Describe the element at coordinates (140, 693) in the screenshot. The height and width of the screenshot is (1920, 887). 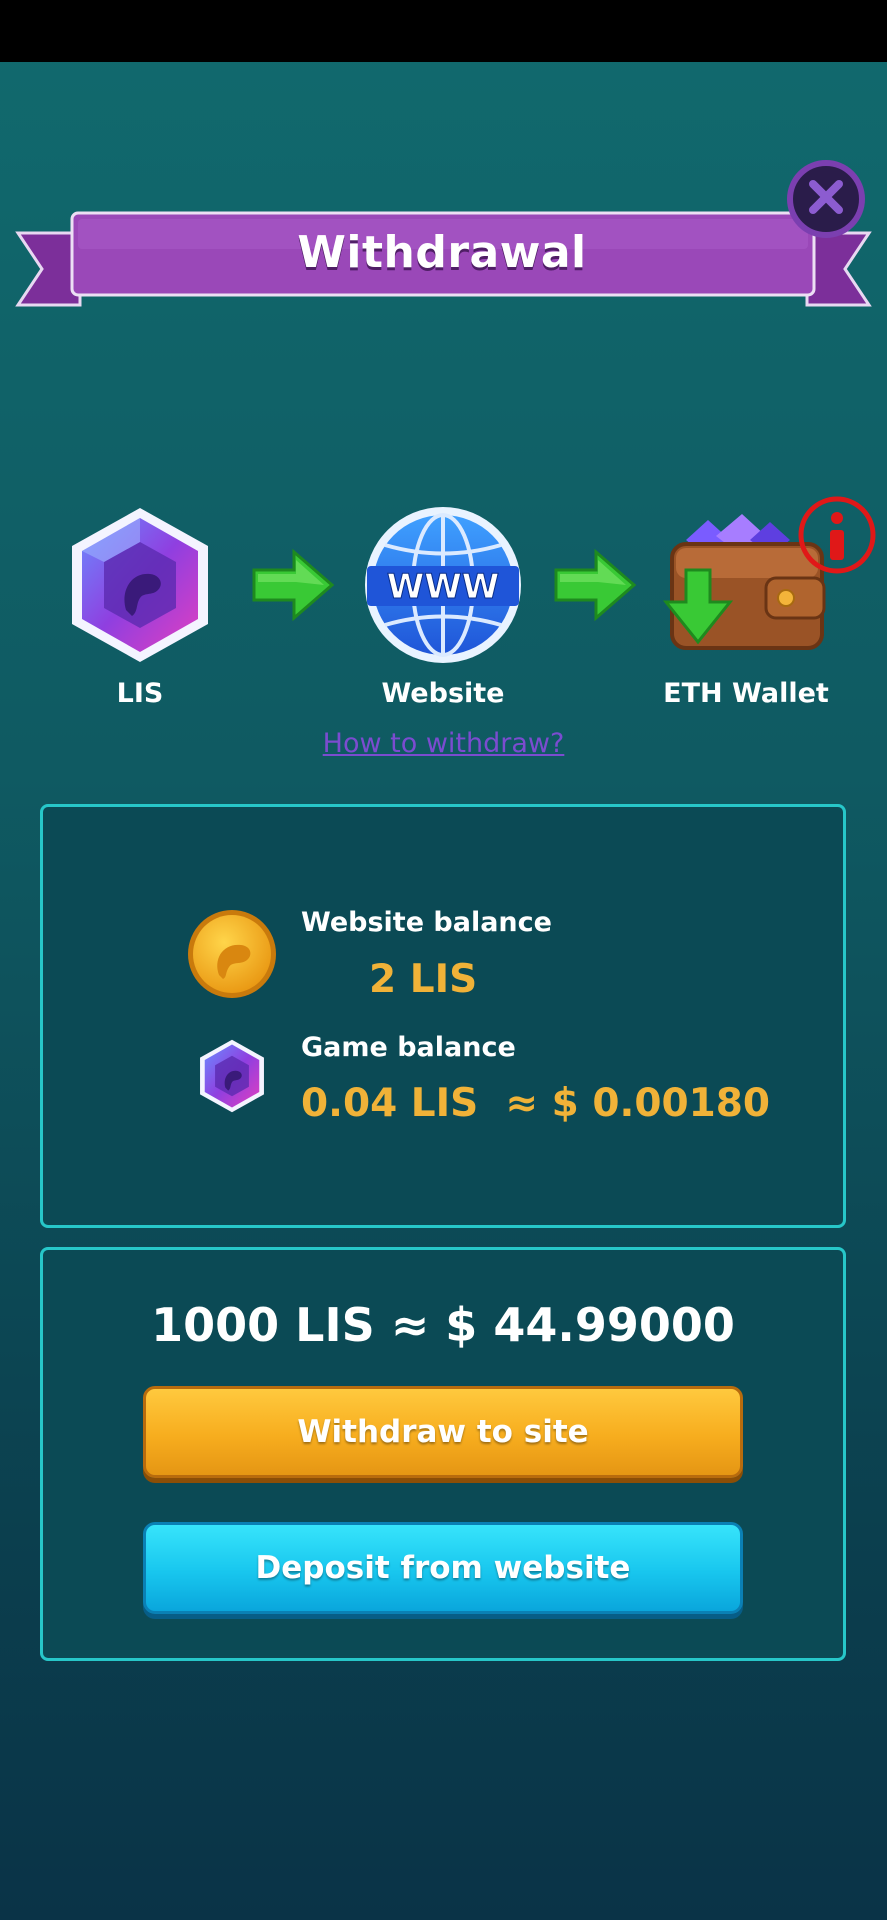
I see `flow-label-lis: LIS` at that location.